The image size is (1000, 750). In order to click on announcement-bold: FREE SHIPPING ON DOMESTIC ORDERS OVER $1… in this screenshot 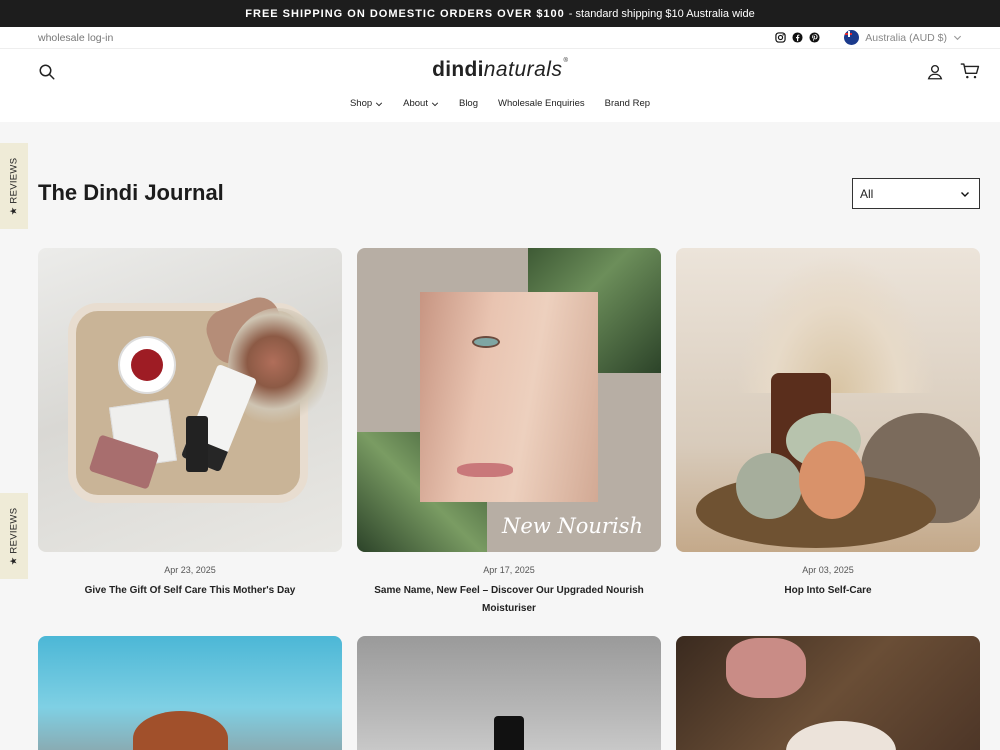, I will do `click(405, 13)`.